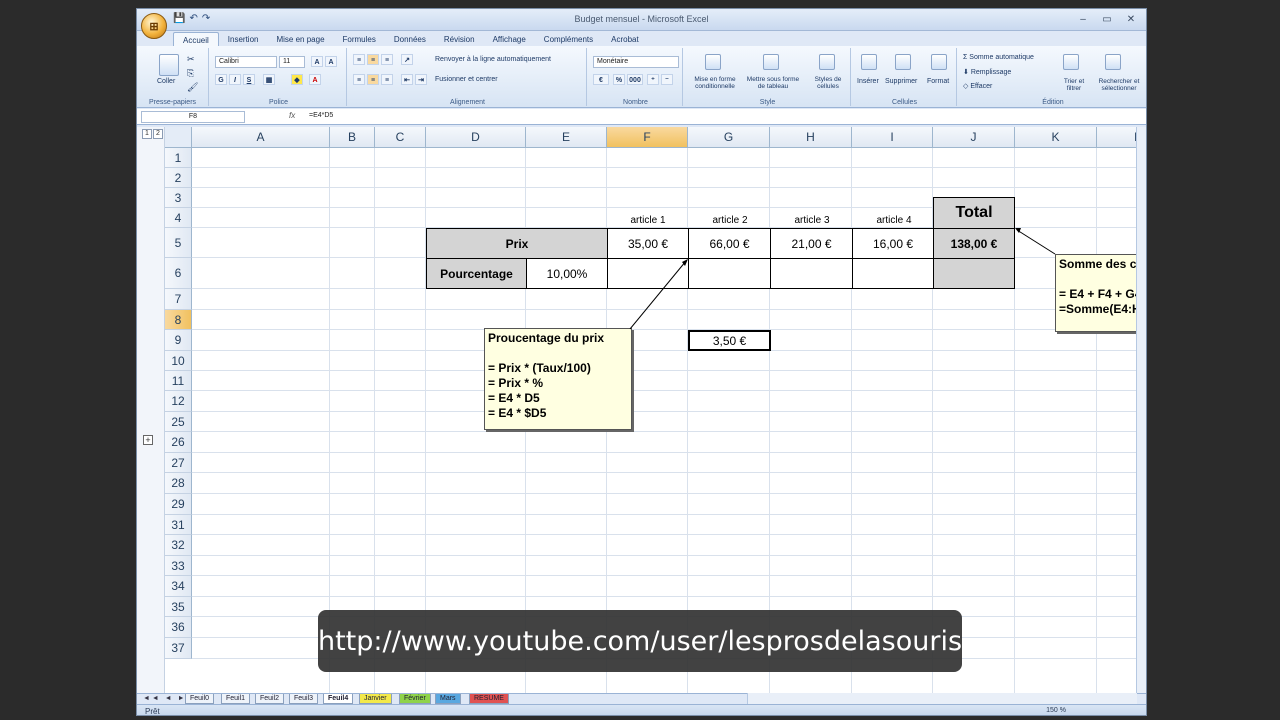  What do you see at coordinates (493, 59) in the screenshot?
I see `wrap-text-button: Renvoyer à la ligne automatiquement` at bounding box center [493, 59].